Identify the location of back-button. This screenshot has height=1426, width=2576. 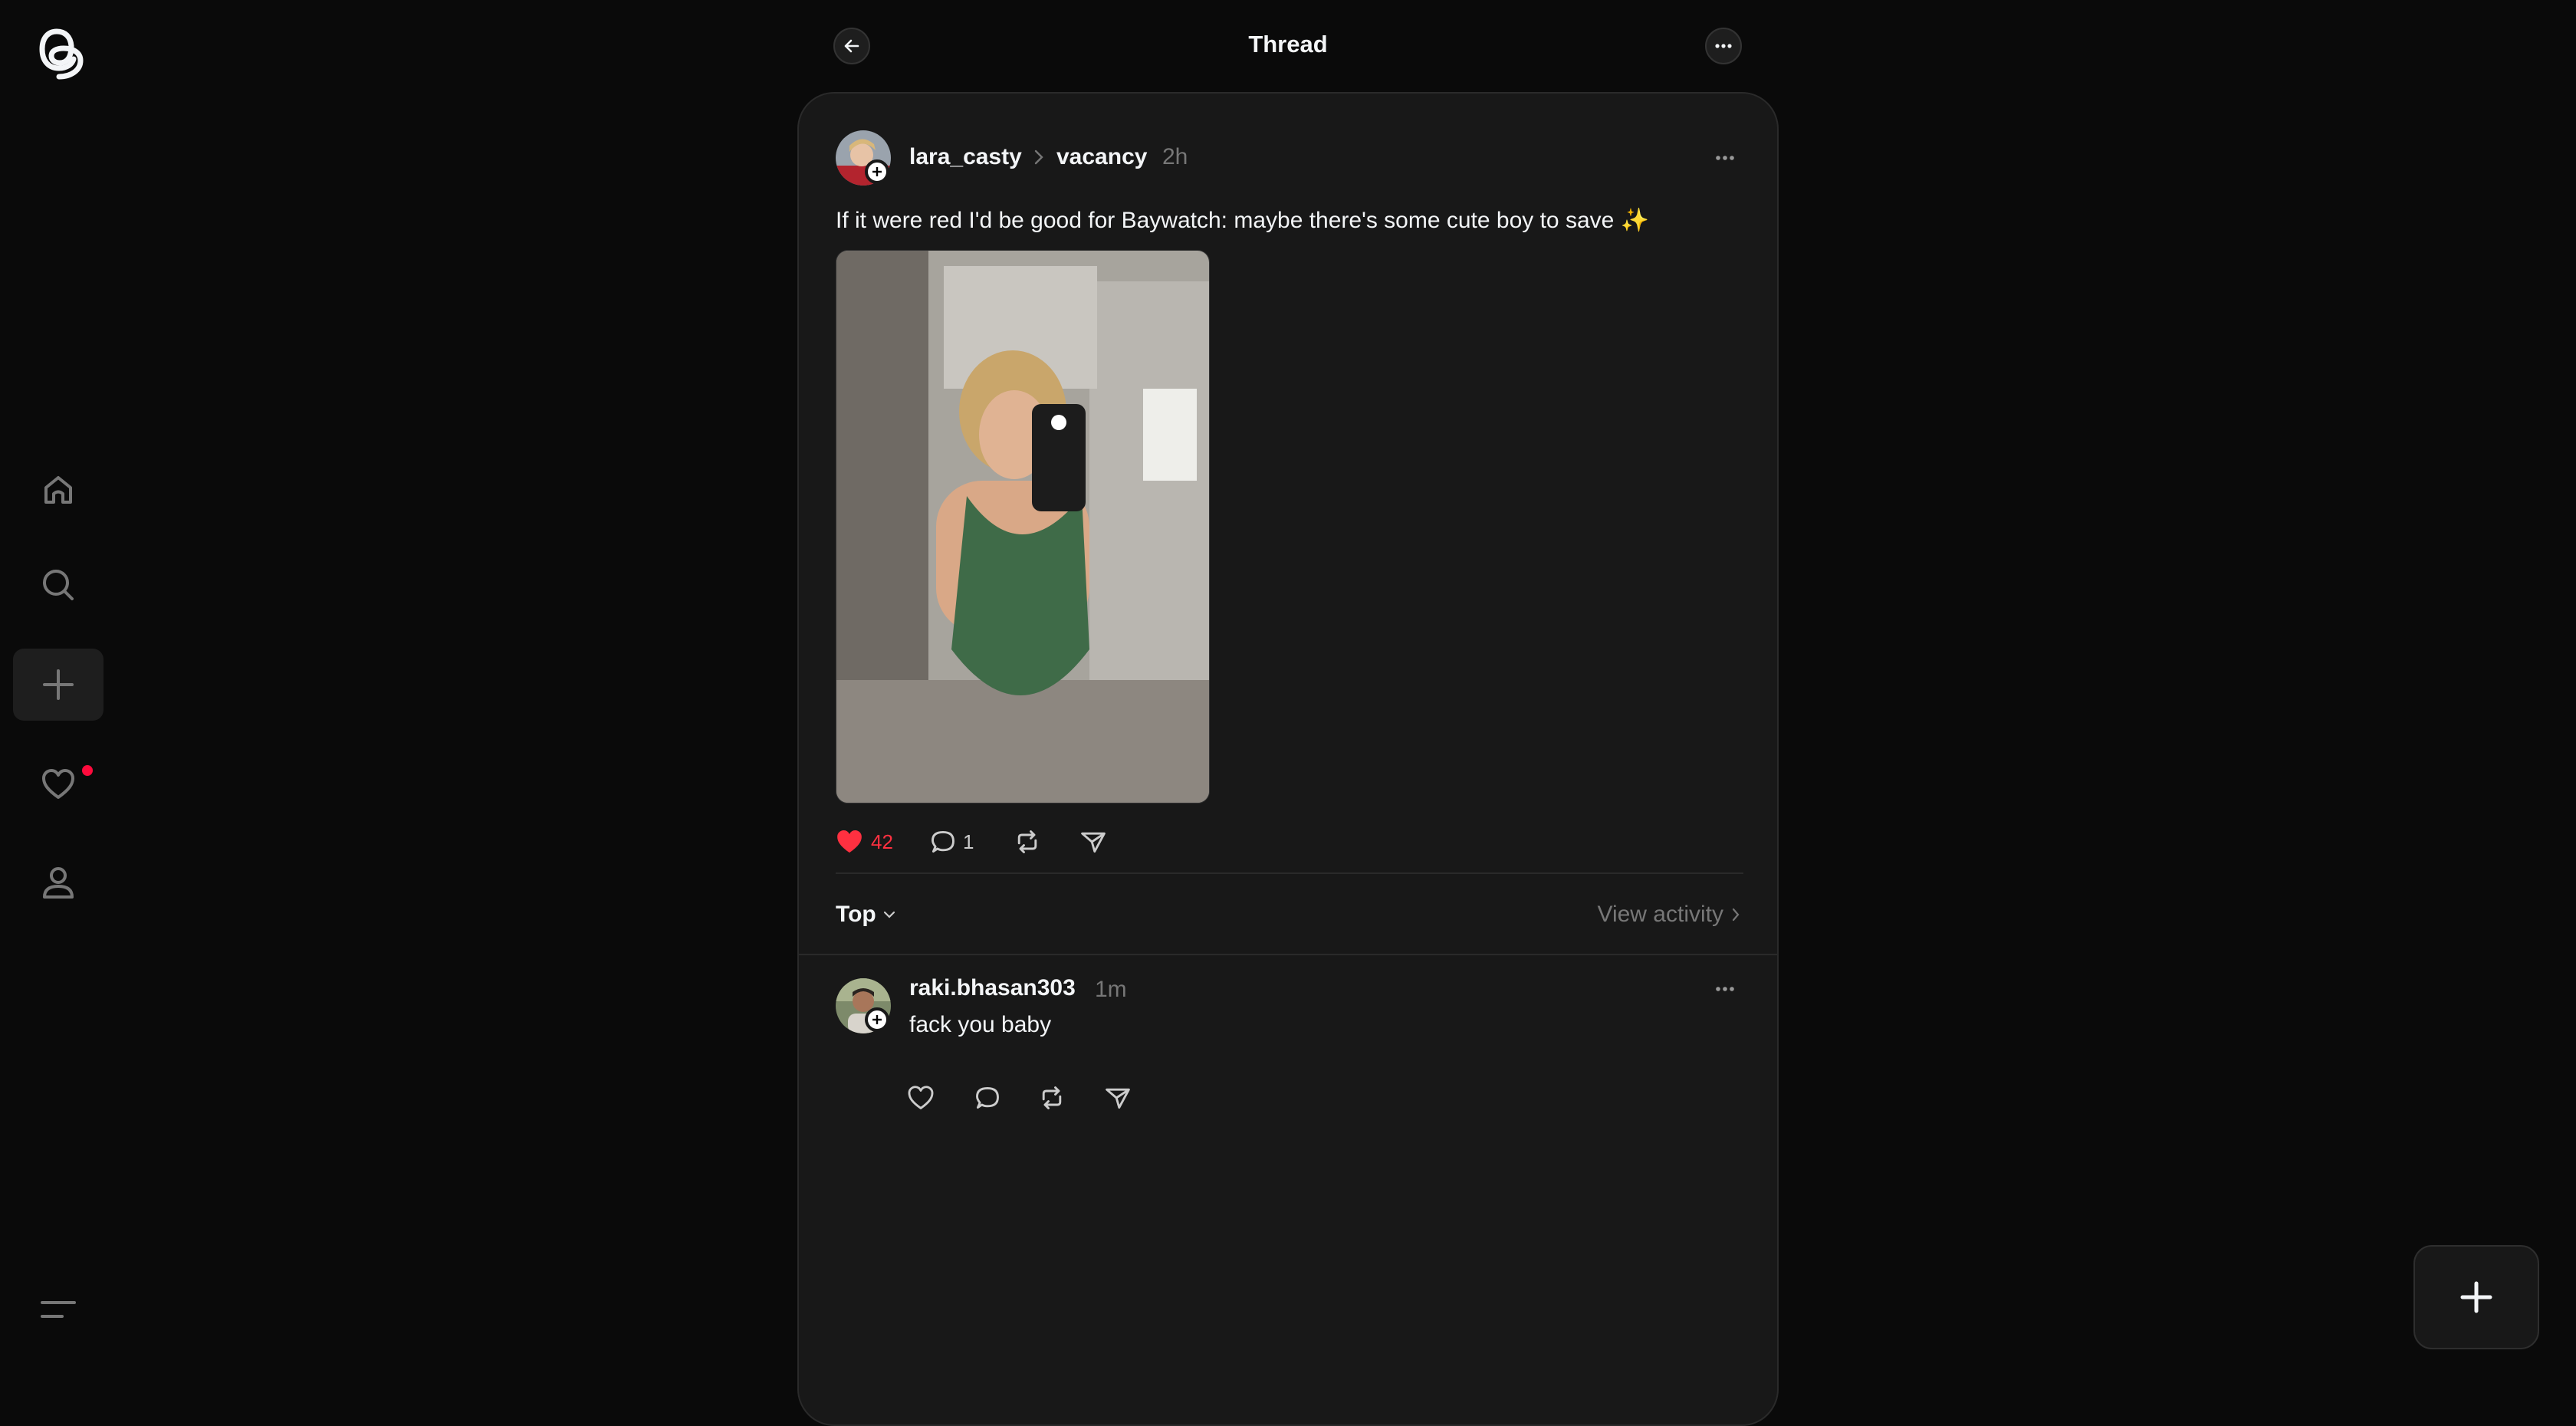
(852, 46).